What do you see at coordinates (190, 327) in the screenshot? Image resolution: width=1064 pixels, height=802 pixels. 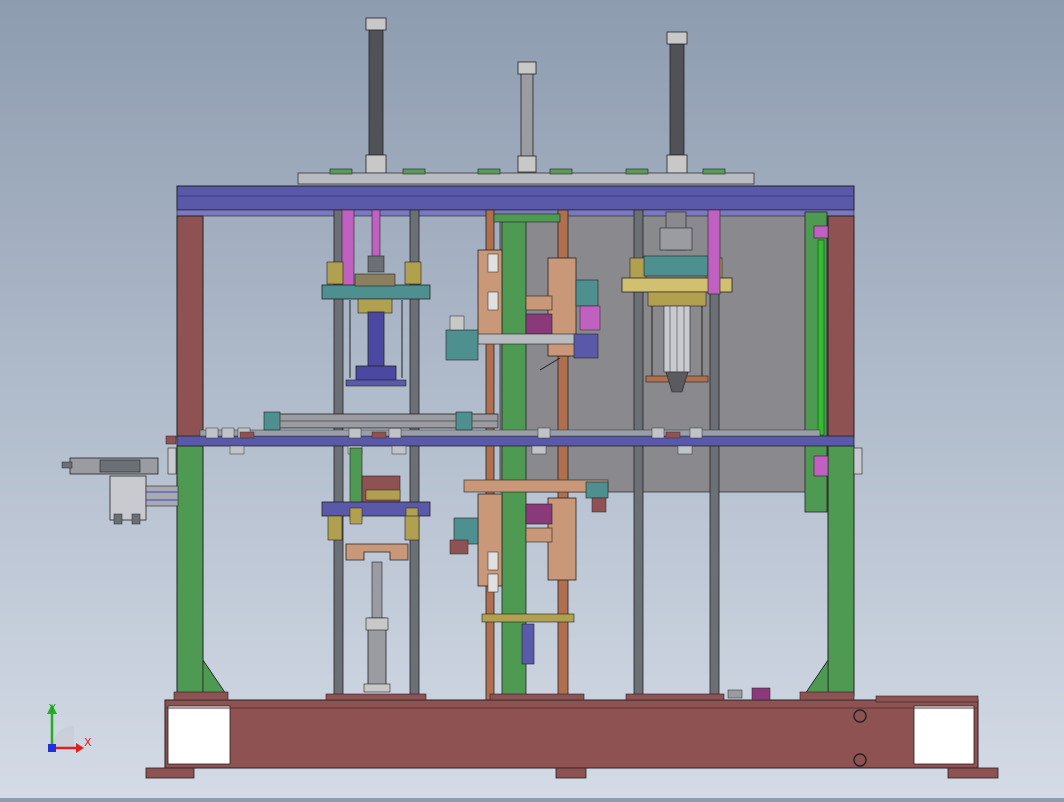 I see `left-post-upper` at bounding box center [190, 327].